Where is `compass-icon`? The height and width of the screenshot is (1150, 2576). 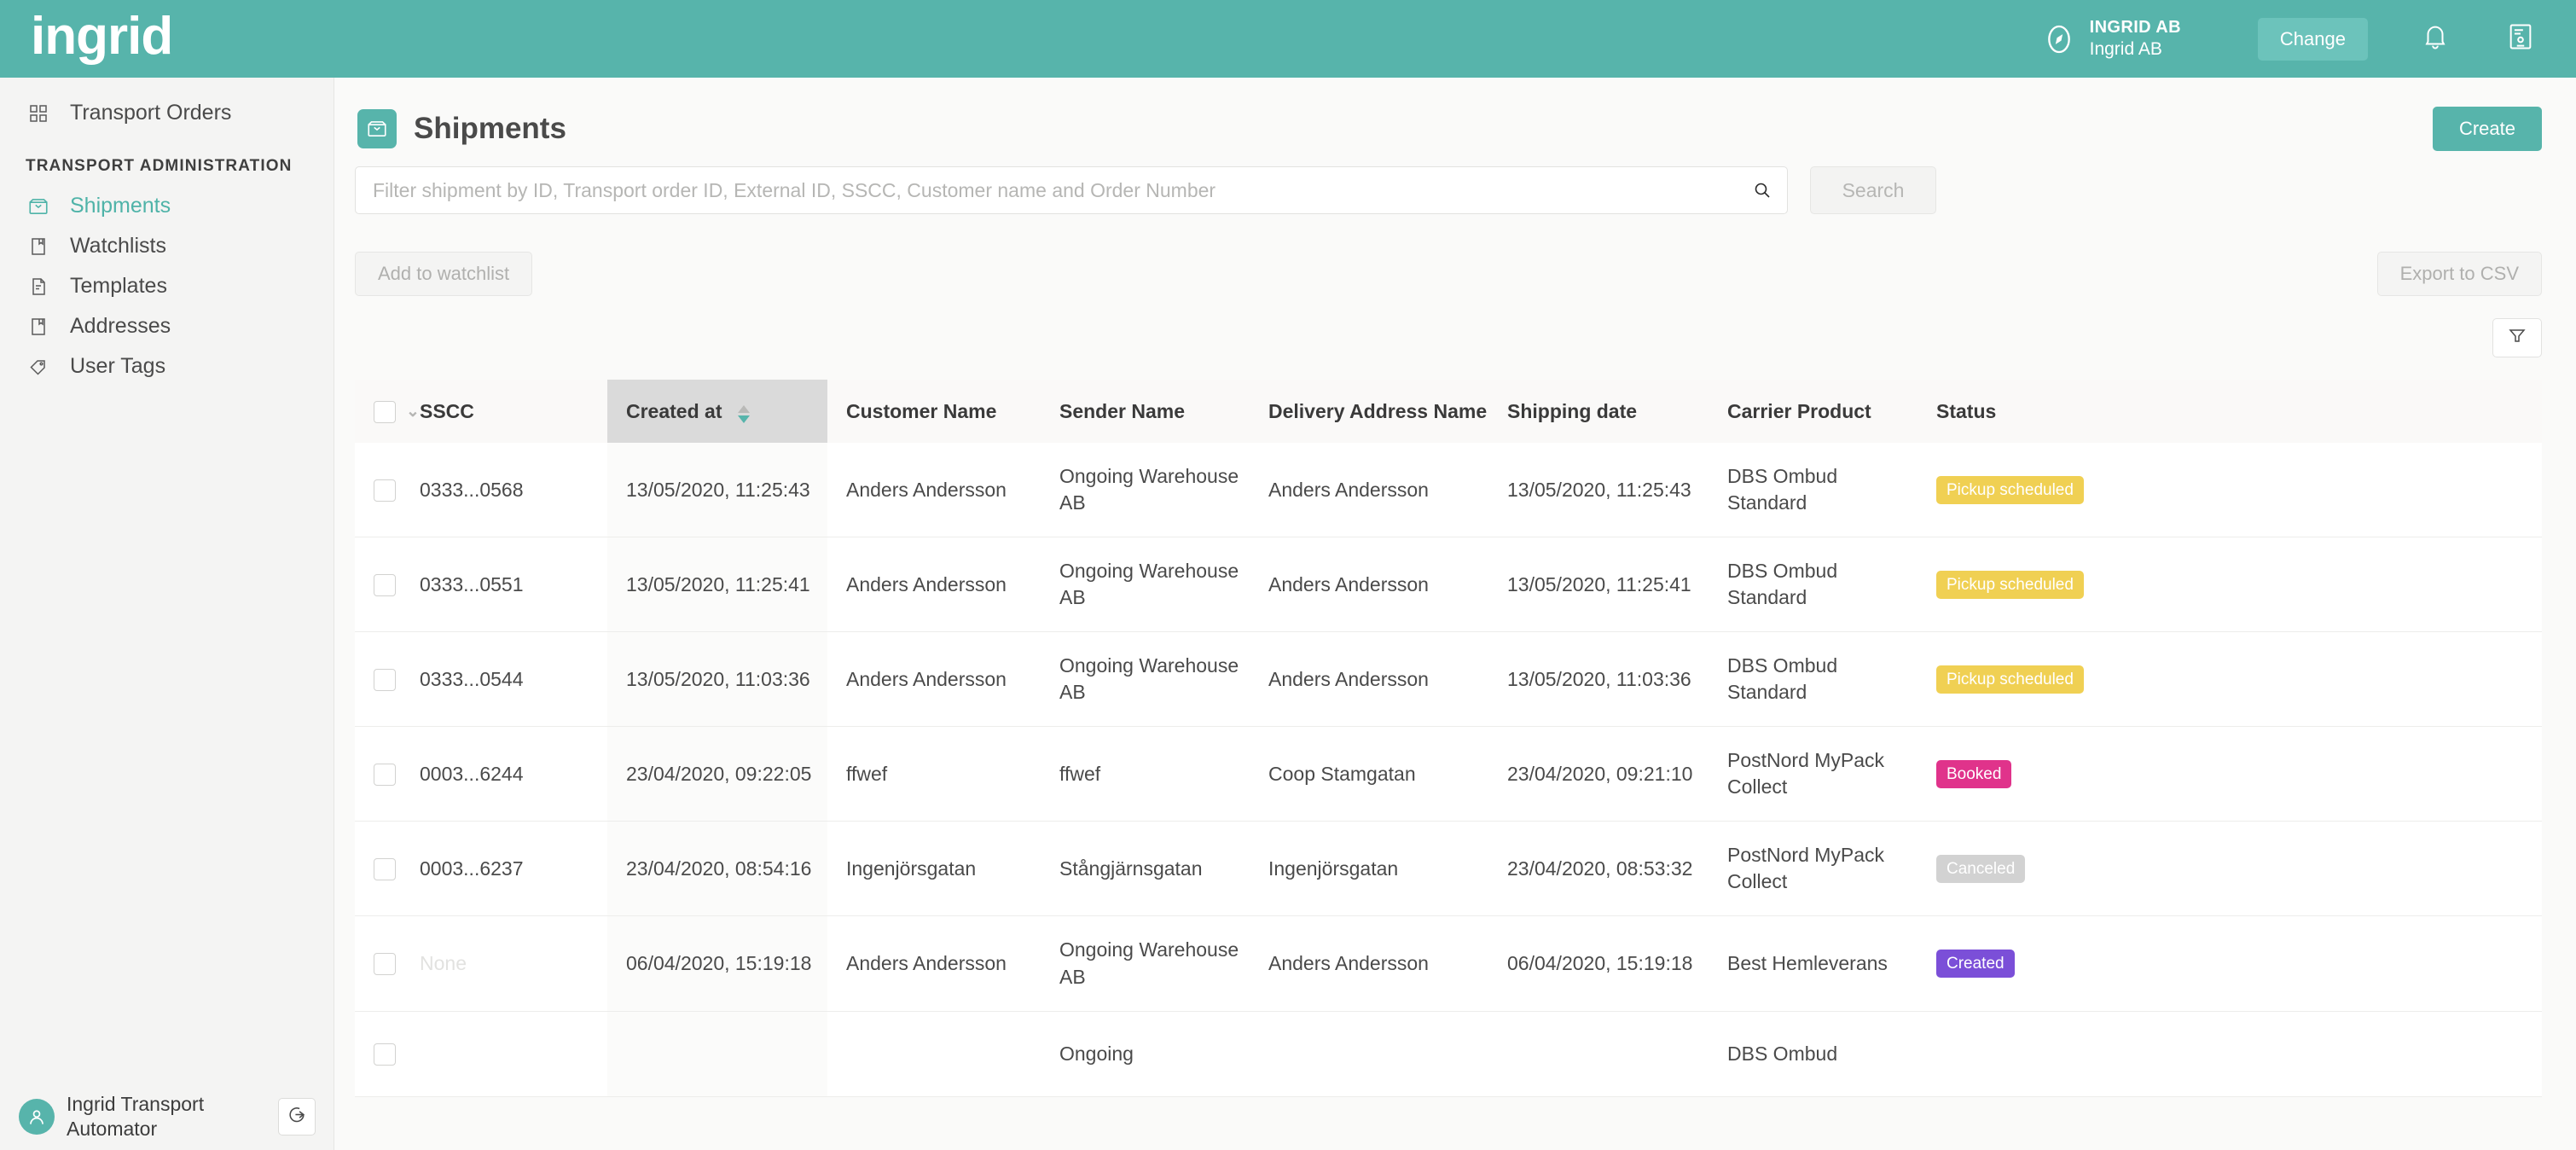
compass-icon is located at coordinates (2059, 39).